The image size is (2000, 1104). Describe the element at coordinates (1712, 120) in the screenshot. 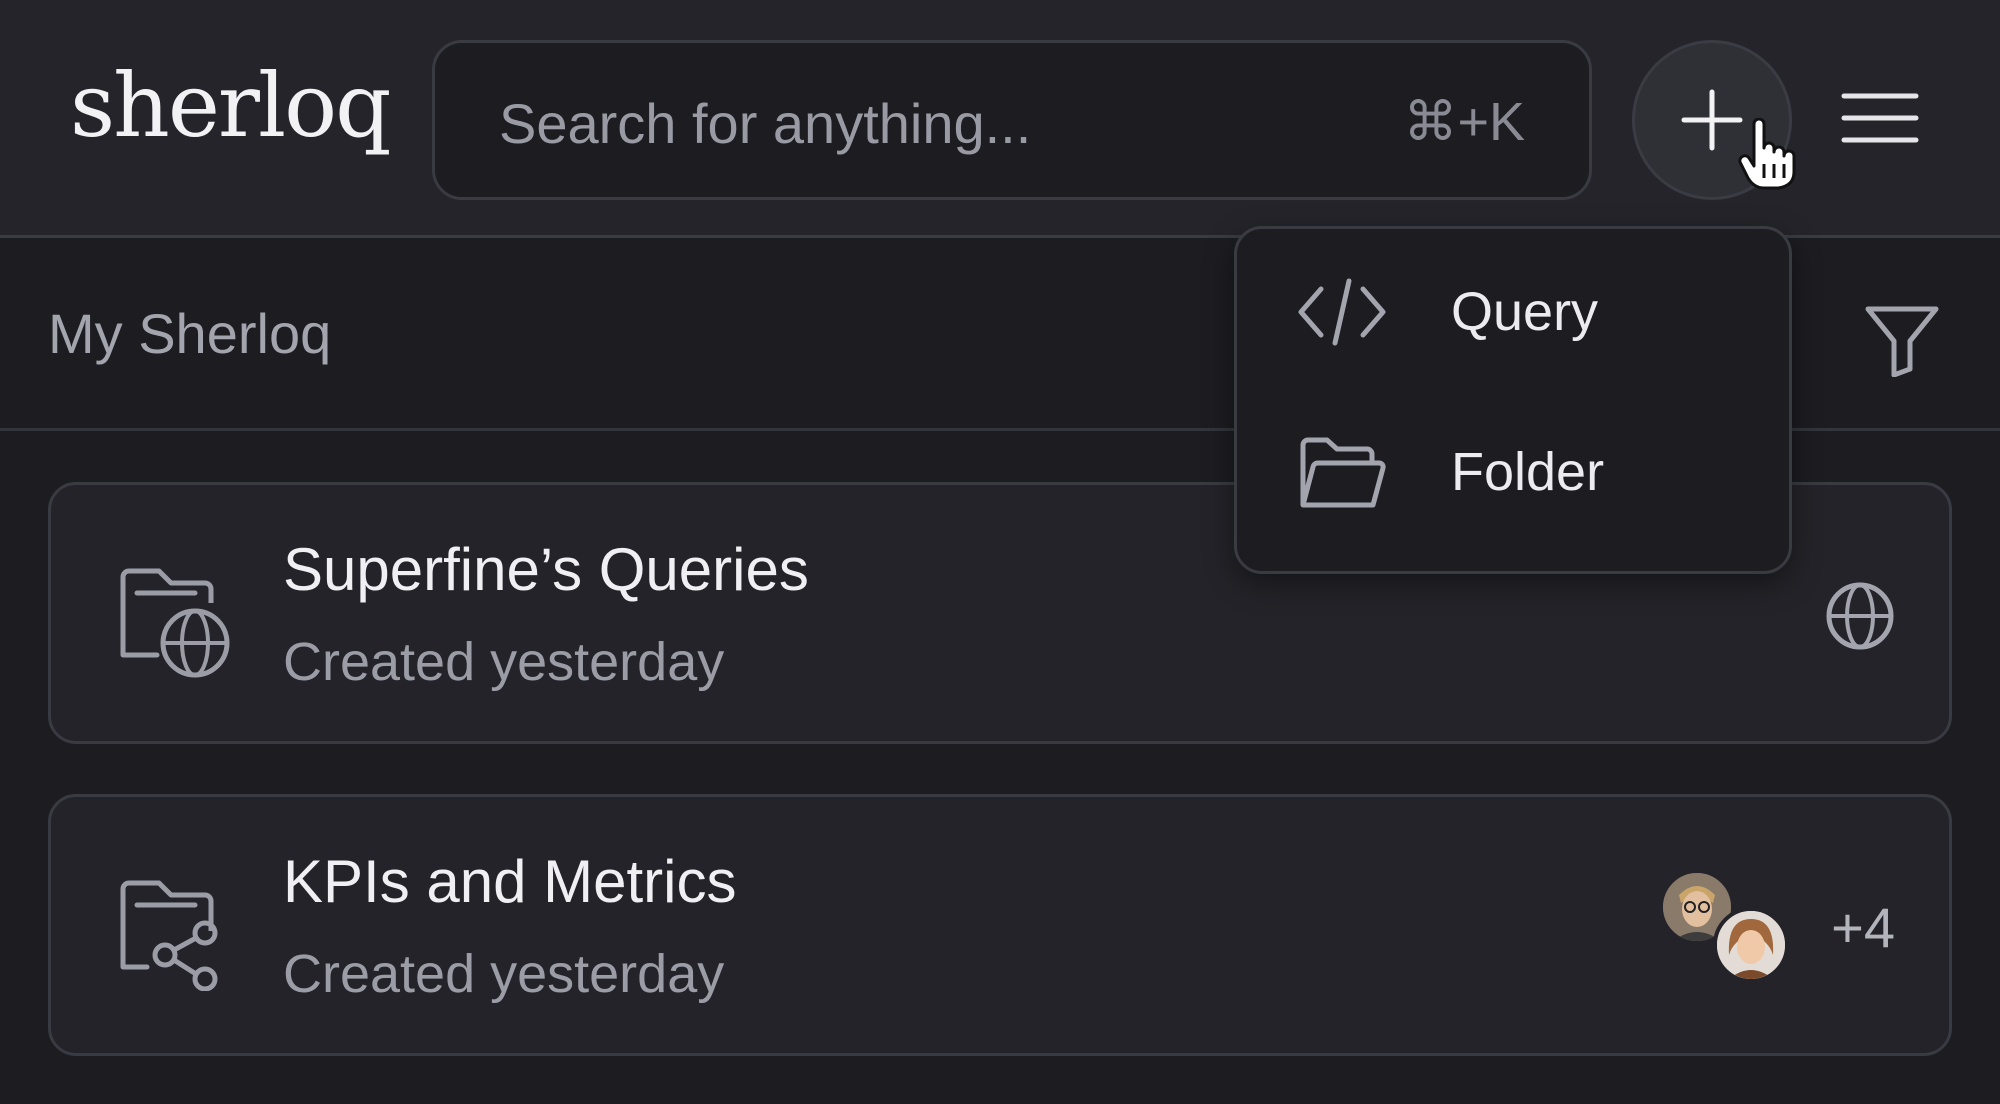

I see `plus-icon` at that location.